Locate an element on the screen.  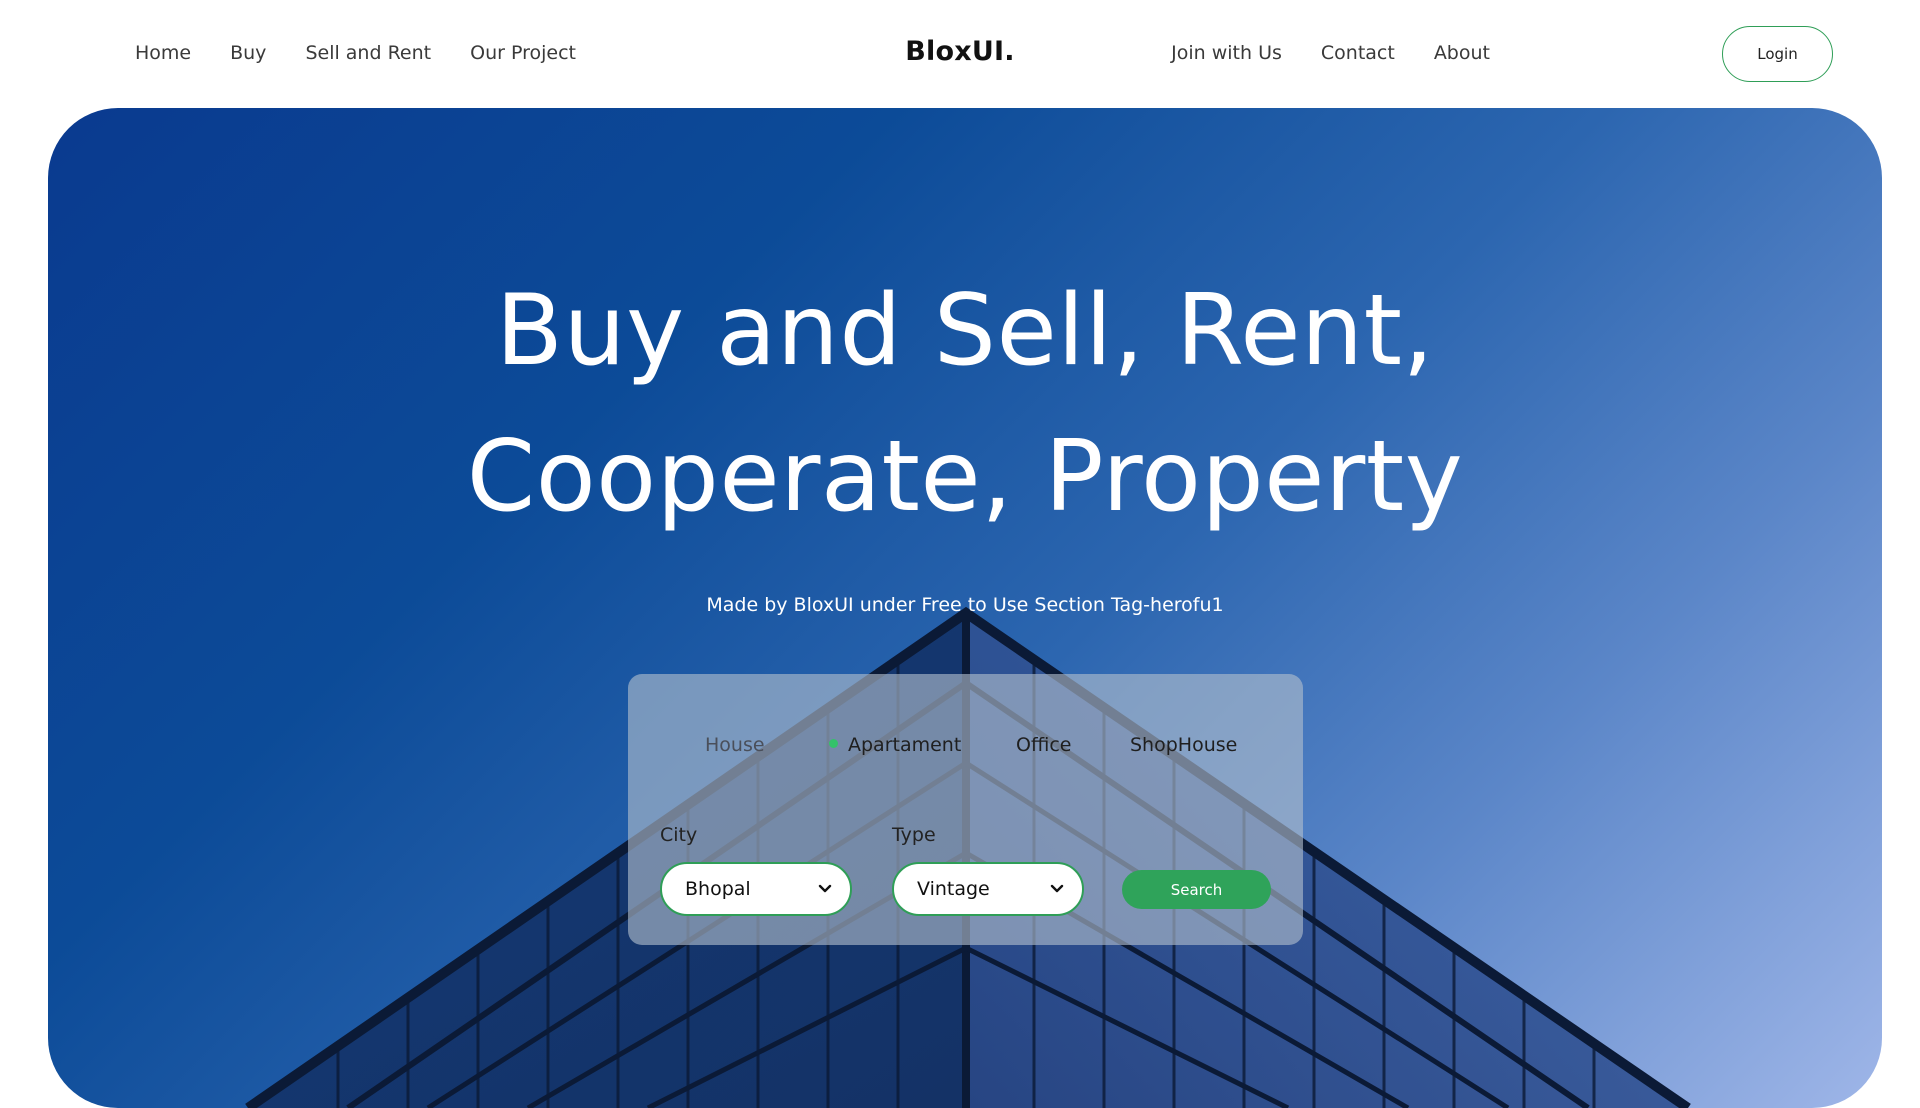
city-label: City is located at coordinates (679, 835).